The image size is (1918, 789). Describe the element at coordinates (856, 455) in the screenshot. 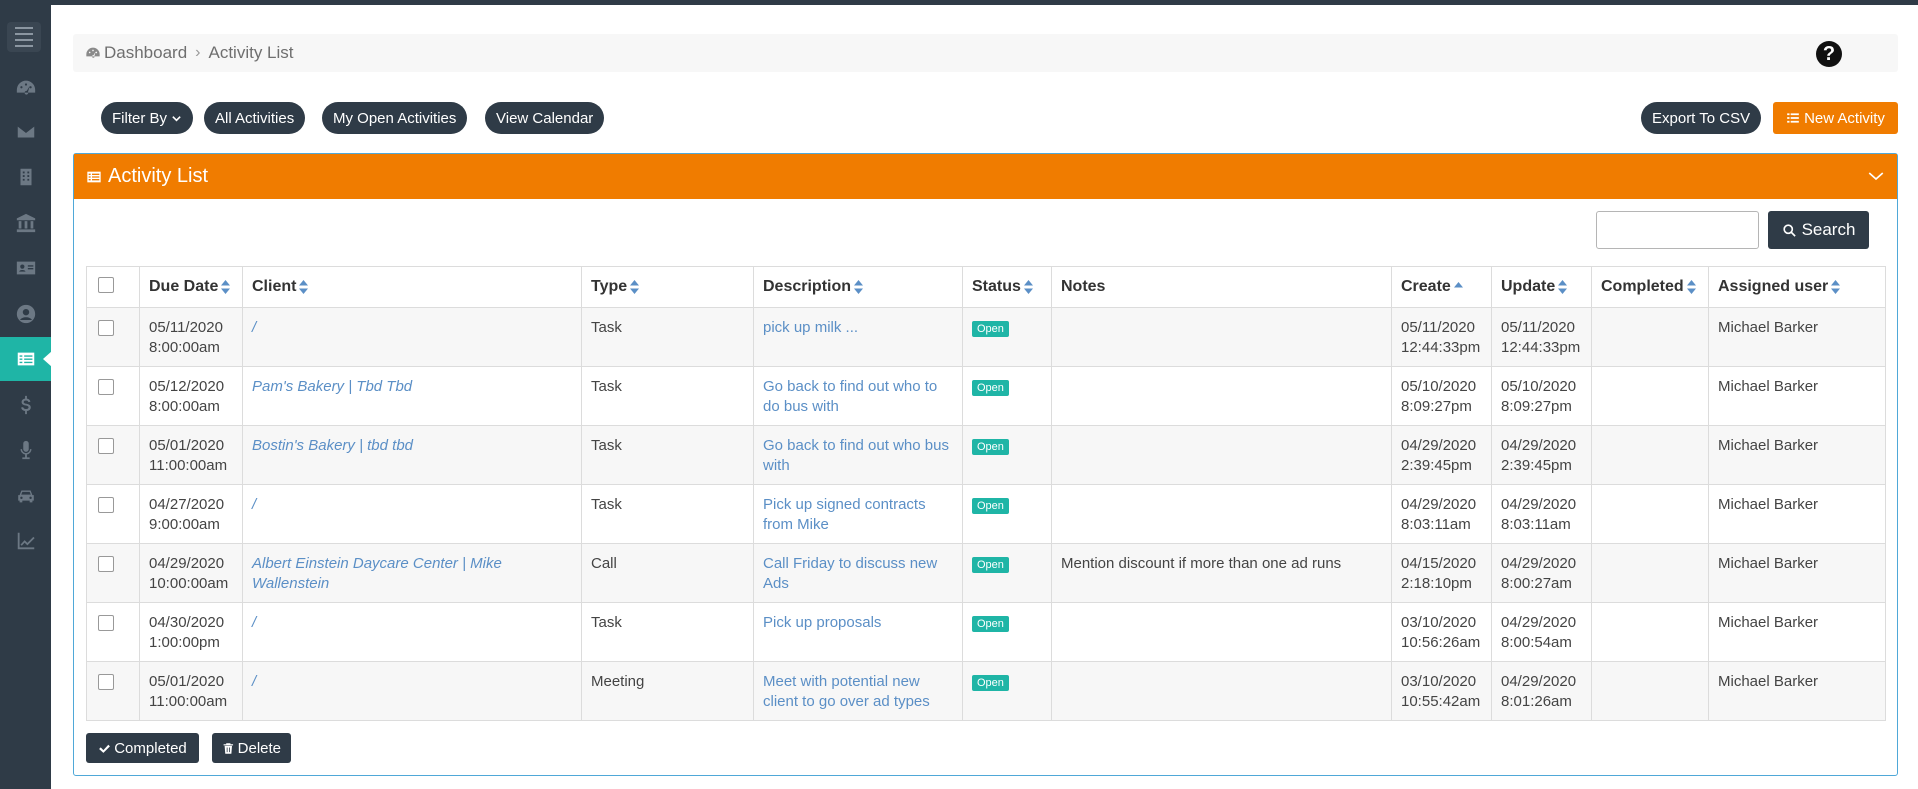

I see `description-link: Go back to find out who bus with` at that location.